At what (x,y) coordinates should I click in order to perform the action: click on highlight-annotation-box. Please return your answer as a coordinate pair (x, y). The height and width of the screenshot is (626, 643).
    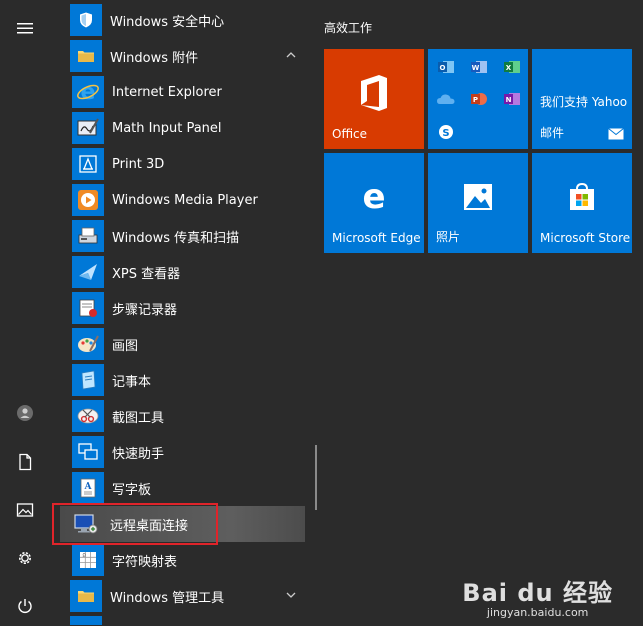
    Looking at the image, I should click on (135, 524).